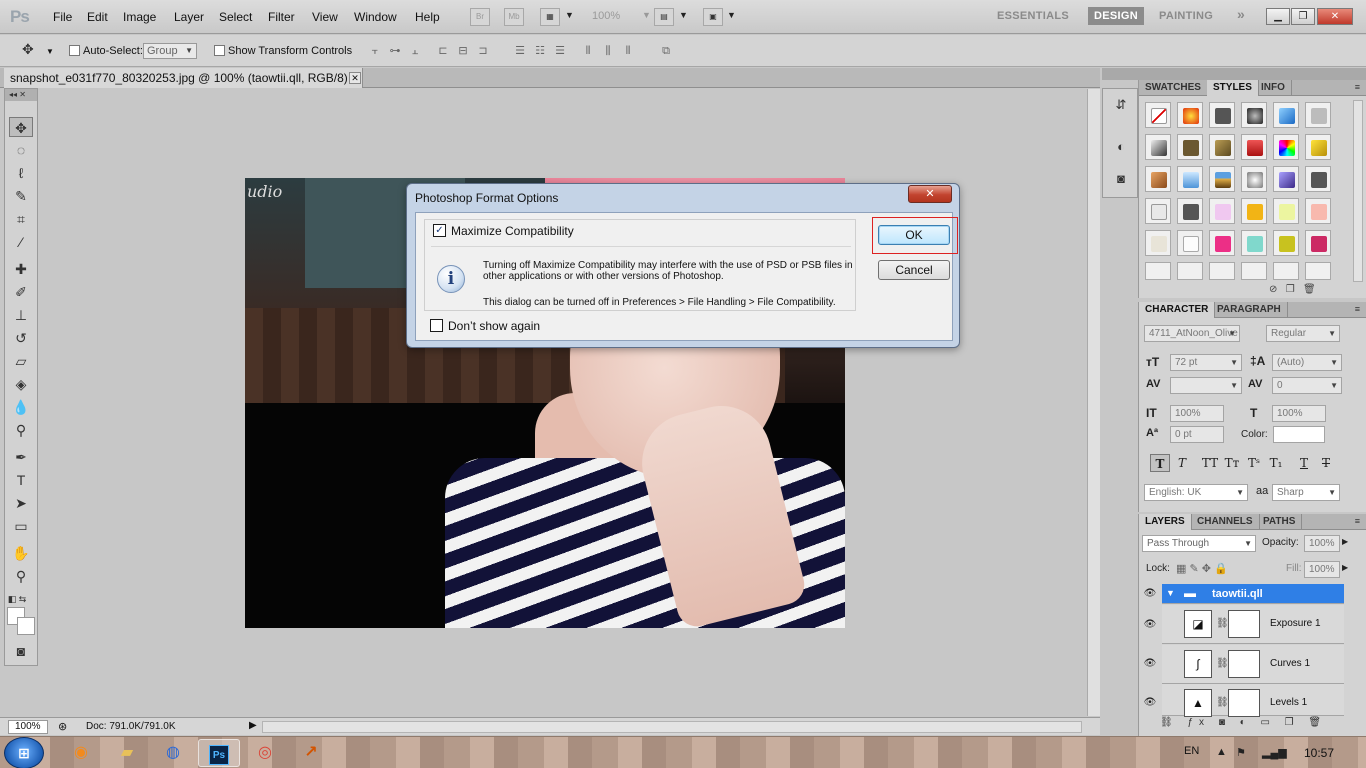 The height and width of the screenshot is (768, 1366). I want to click on baseline-shift-field: 0 pt, so click(1197, 434).